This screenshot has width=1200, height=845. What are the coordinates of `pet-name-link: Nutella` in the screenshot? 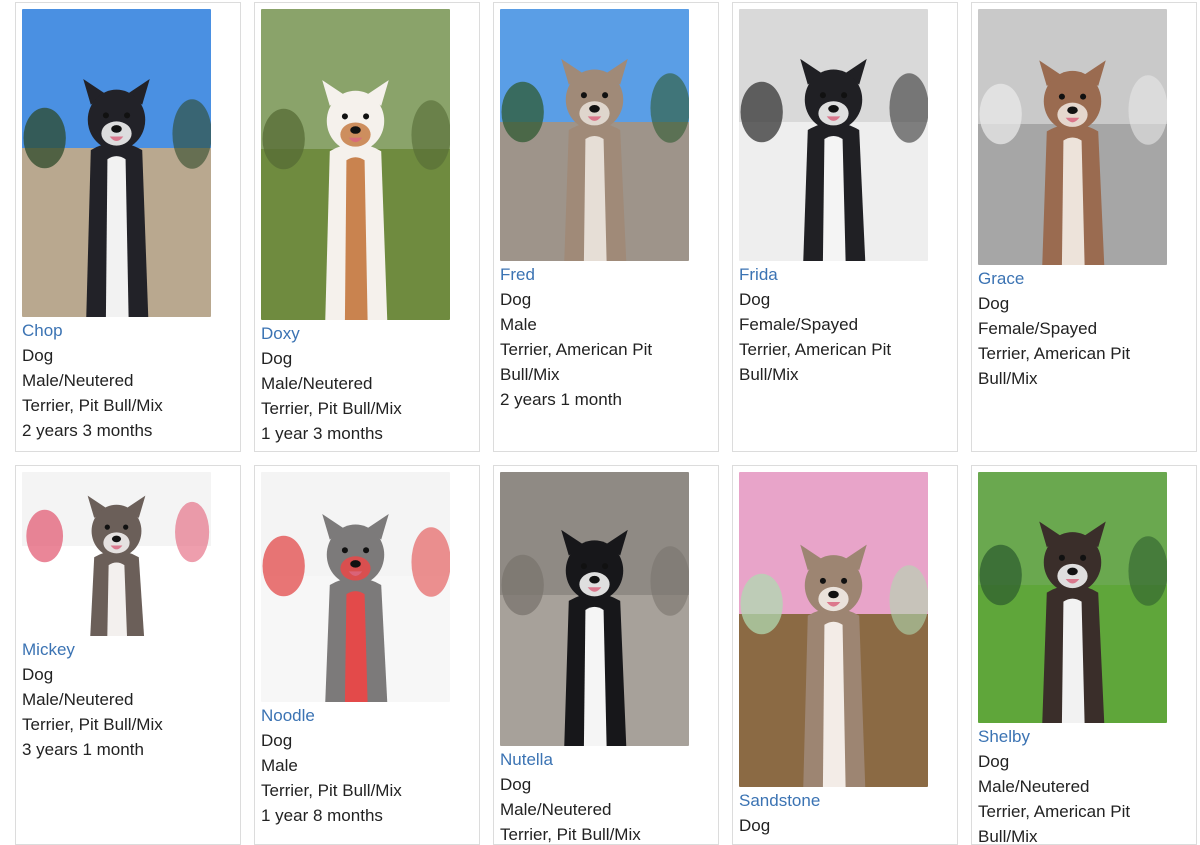 It's located at (526, 759).